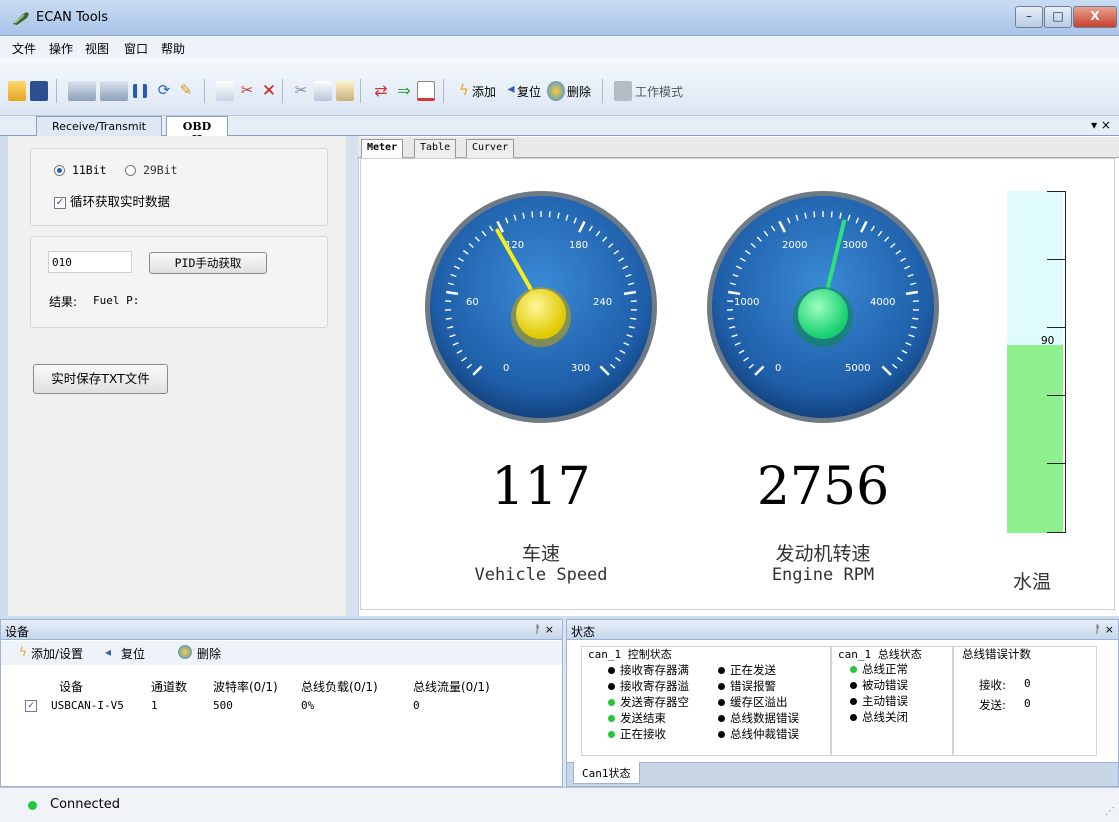 This screenshot has height=822, width=1119. I want to click on save-txt-button: 实时保存TXT文件, so click(100, 379).